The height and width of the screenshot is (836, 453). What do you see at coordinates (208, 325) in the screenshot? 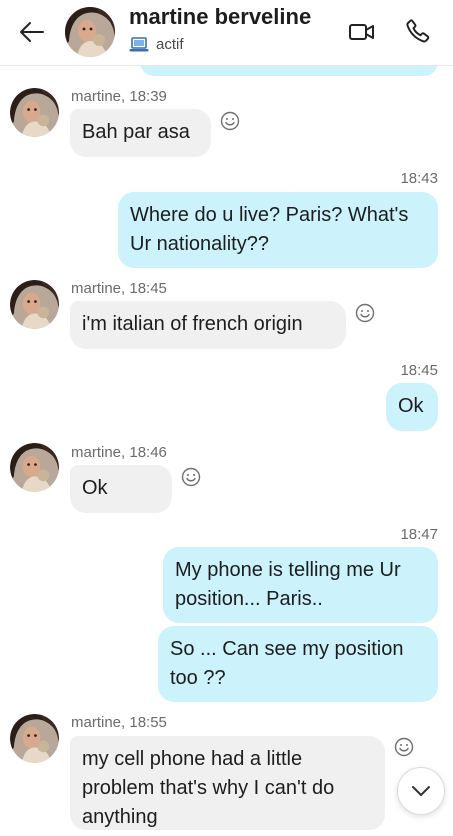
I see `message-bubble-incoming: i'm italian of french origin` at bounding box center [208, 325].